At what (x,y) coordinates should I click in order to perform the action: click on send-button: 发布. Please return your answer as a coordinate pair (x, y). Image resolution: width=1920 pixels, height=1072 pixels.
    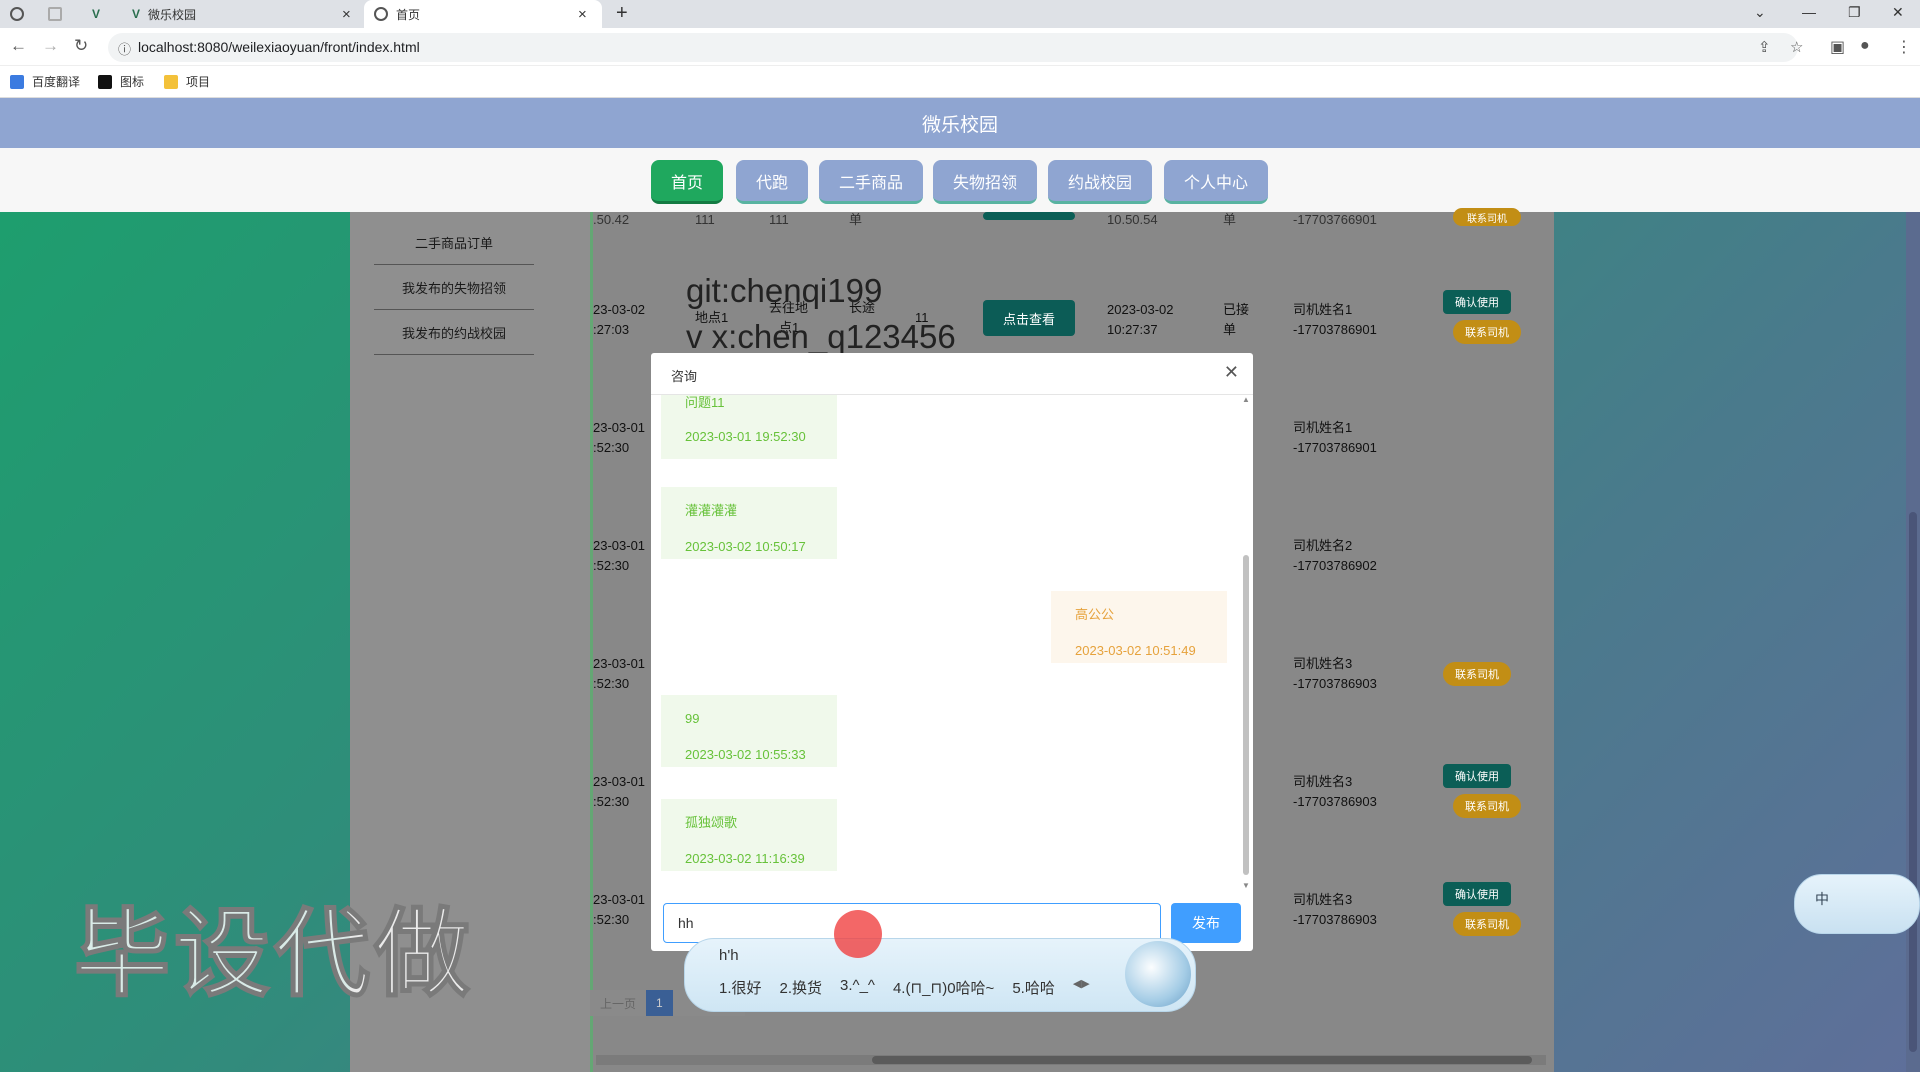
    Looking at the image, I should click on (1206, 923).